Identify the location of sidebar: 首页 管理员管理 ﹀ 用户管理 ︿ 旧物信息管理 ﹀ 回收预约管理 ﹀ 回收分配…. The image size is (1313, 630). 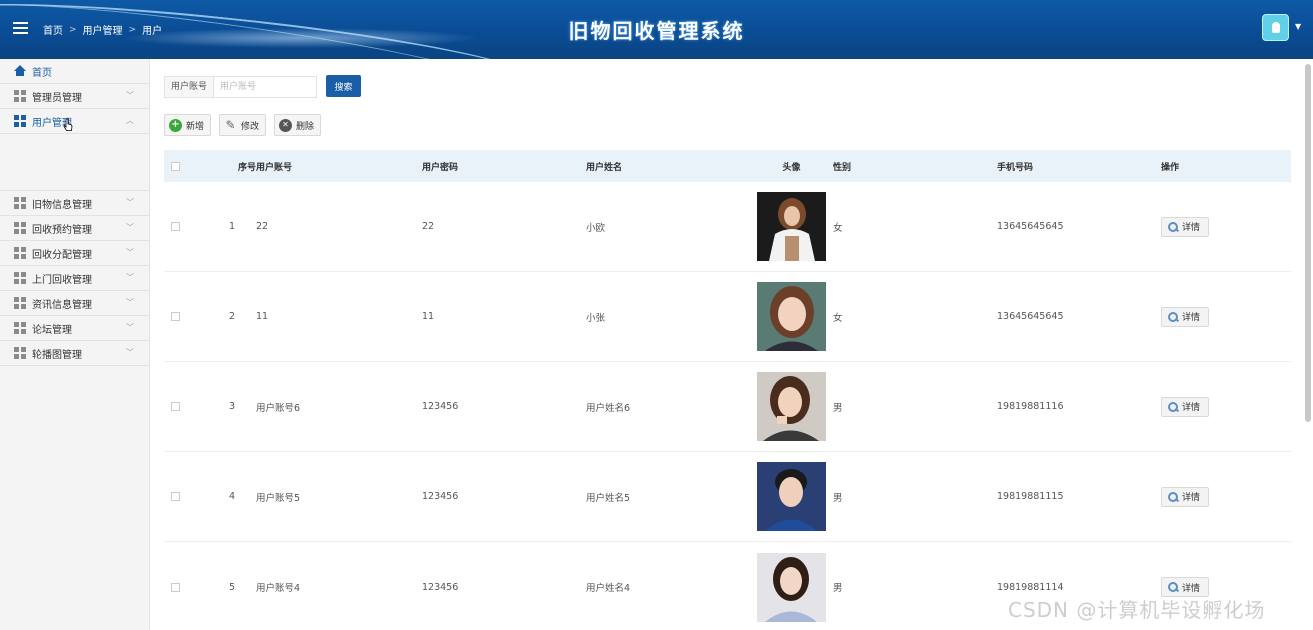
(75, 344).